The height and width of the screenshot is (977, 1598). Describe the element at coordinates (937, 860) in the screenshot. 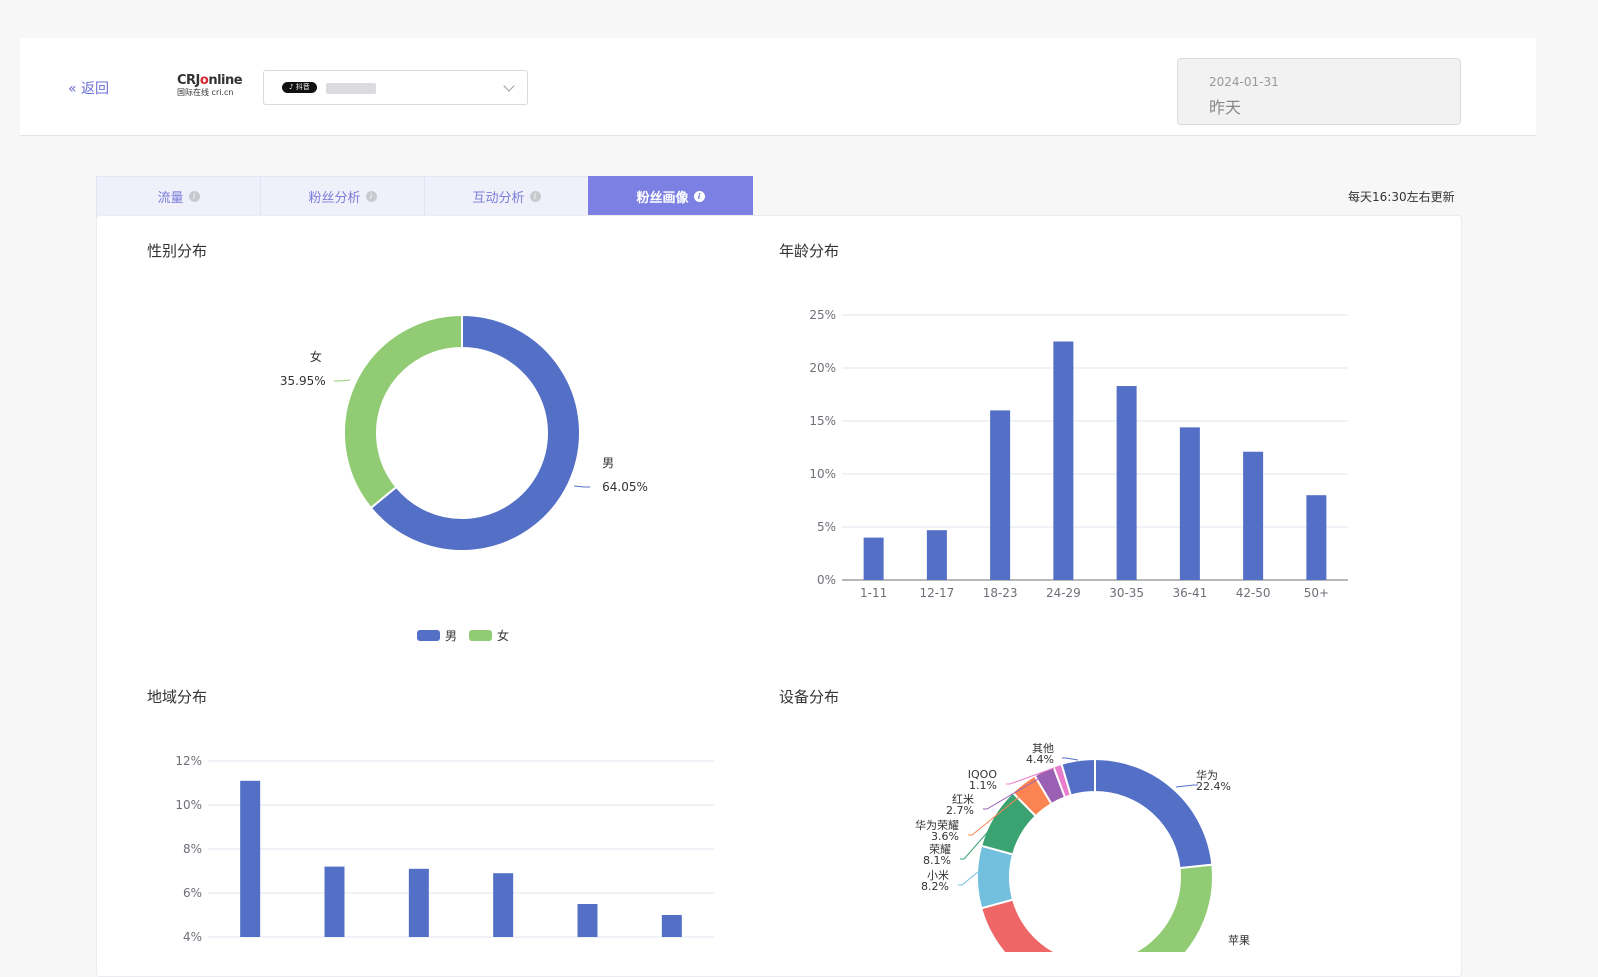

I see `device-label-value: 8.1%` at that location.